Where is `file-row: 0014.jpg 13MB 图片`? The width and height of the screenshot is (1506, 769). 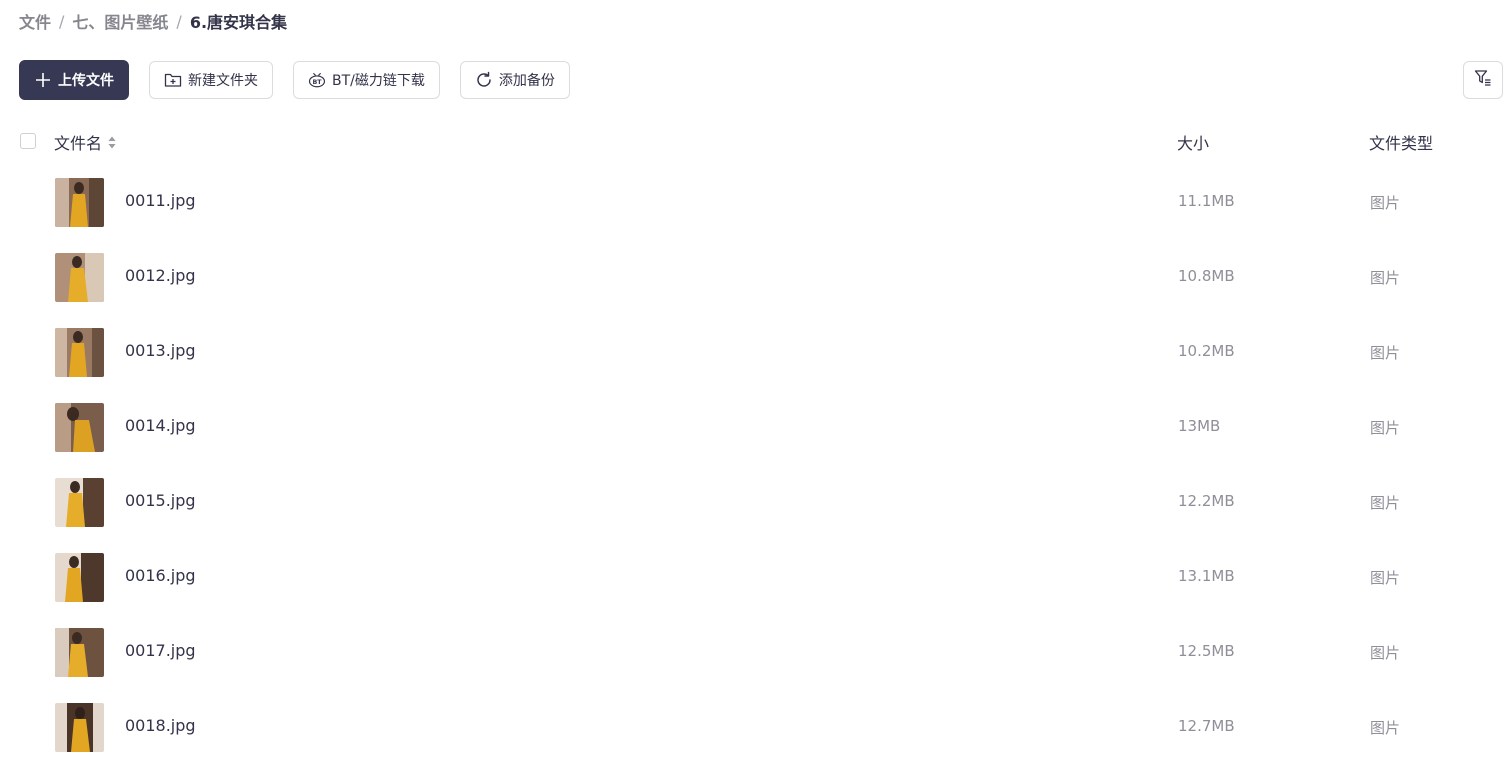
file-row: 0014.jpg 13MB 图片 is located at coordinates (753, 427).